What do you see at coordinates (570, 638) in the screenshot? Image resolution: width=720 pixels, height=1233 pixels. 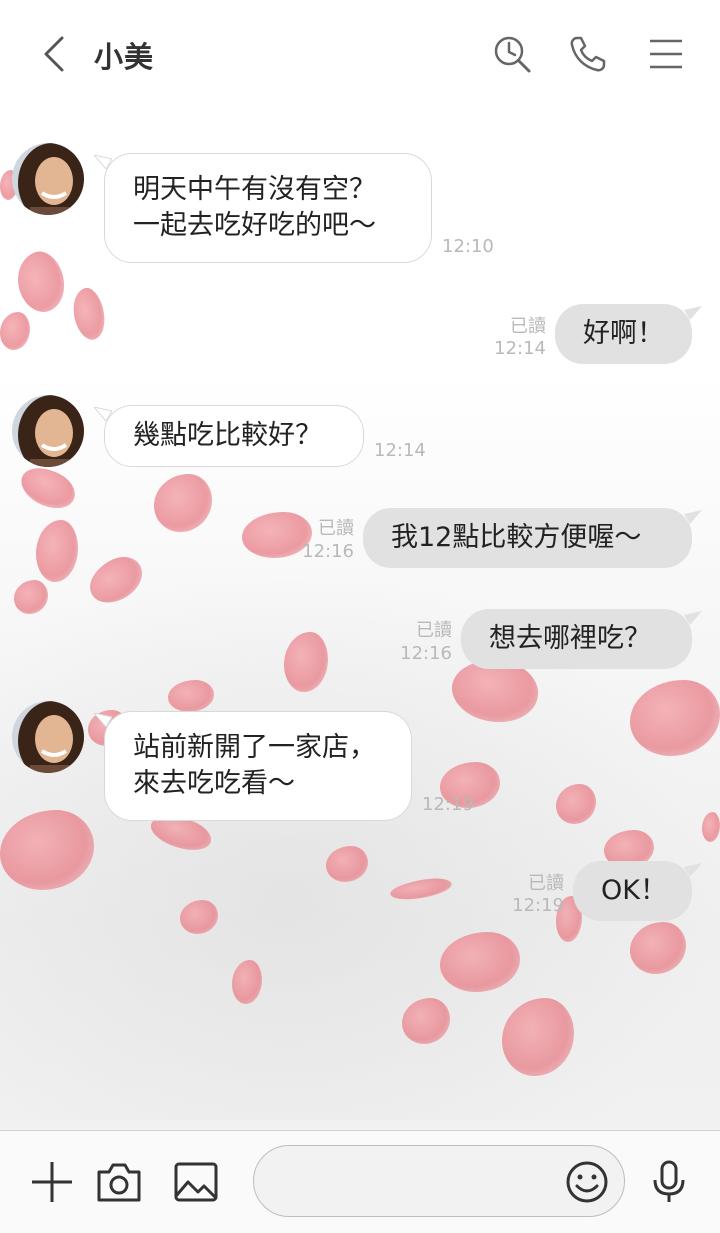 I see `message-text: 想去哪裡吃？` at bounding box center [570, 638].